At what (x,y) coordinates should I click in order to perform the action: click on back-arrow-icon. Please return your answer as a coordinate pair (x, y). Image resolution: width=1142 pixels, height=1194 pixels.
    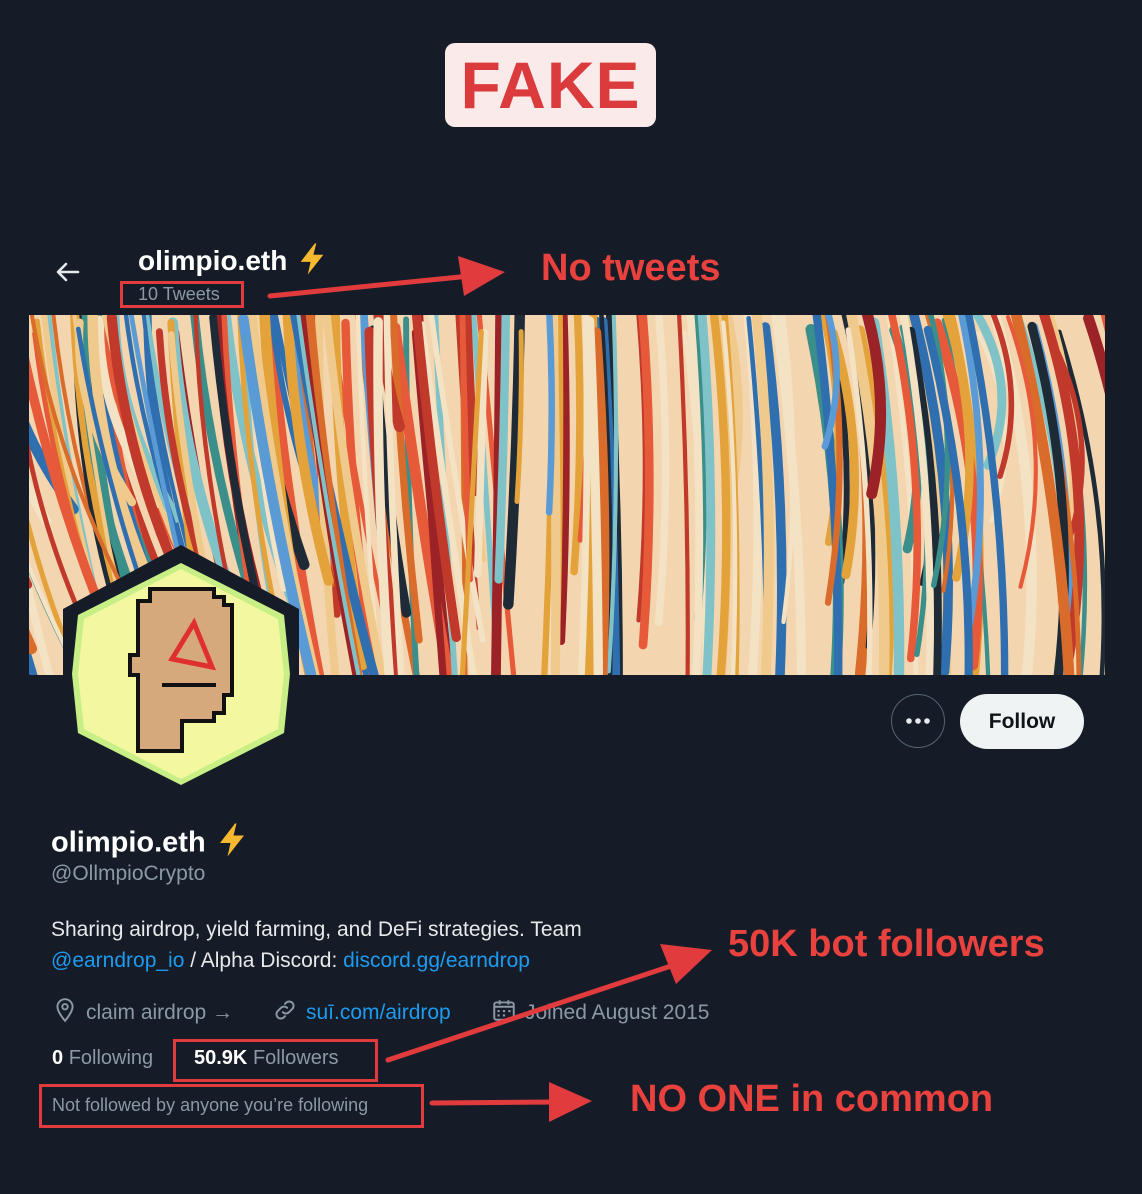
    Looking at the image, I should click on (68, 272).